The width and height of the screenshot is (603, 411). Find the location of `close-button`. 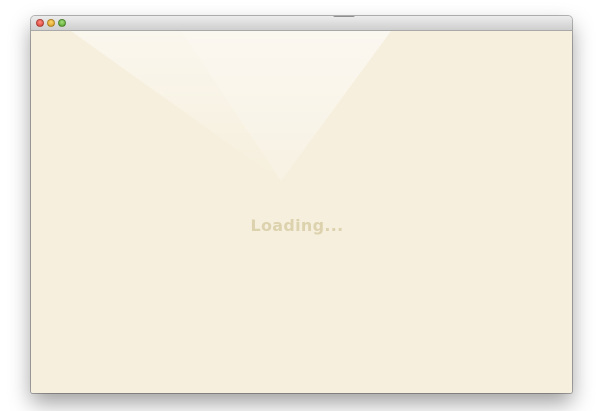

close-button is located at coordinates (40, 23).